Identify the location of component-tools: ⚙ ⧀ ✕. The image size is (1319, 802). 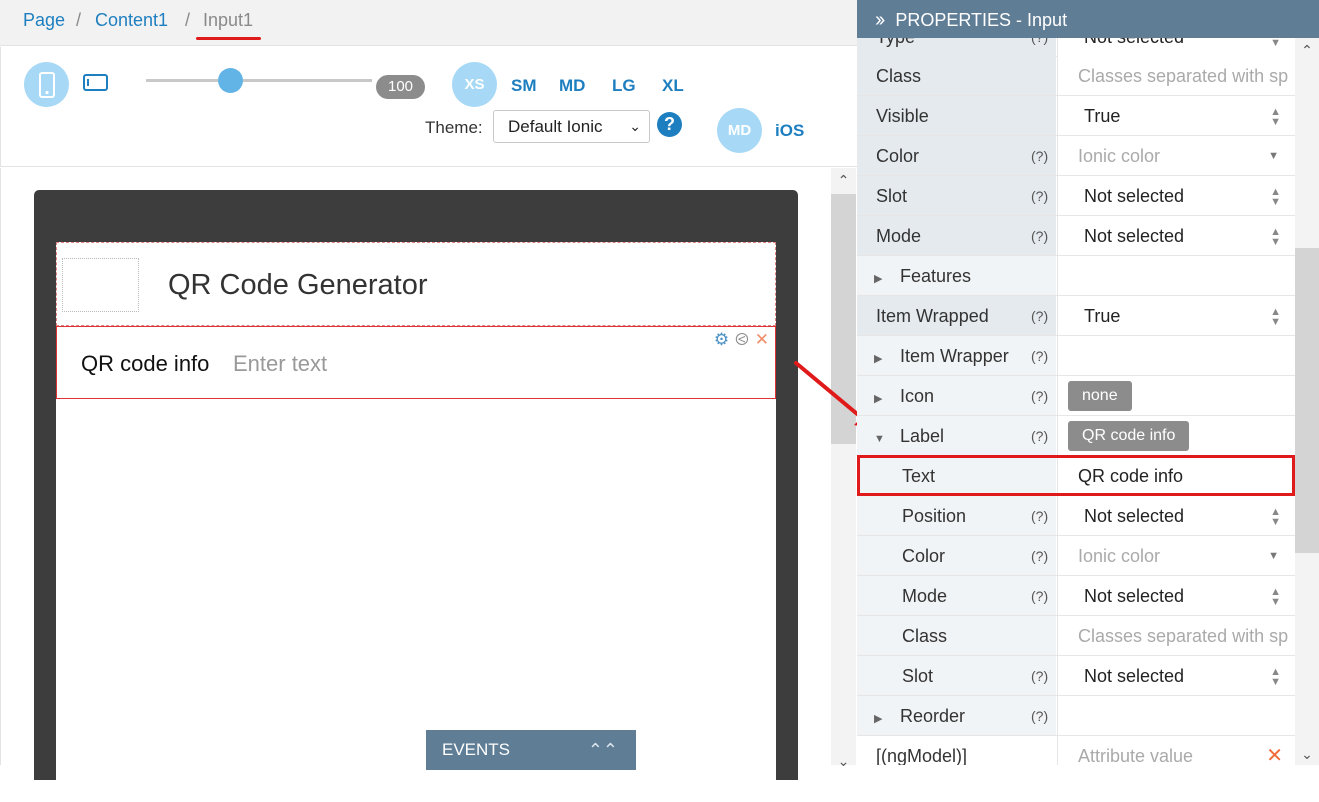
(741, 340).